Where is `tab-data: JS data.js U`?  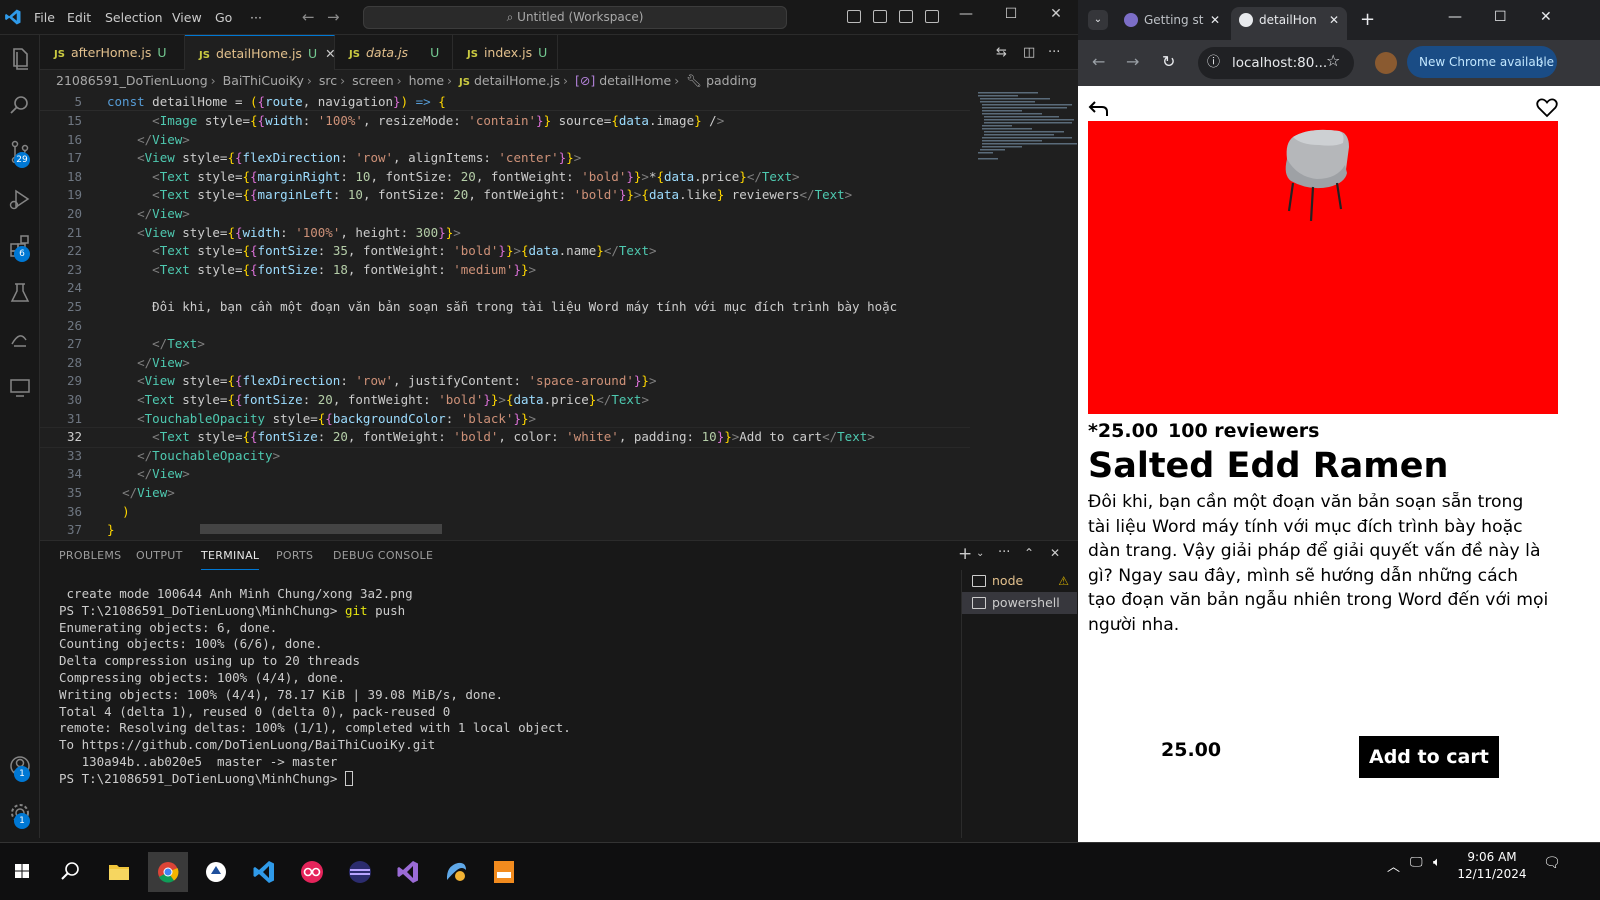
tab-data: JS data.js U is located at coordinates (394, 52).